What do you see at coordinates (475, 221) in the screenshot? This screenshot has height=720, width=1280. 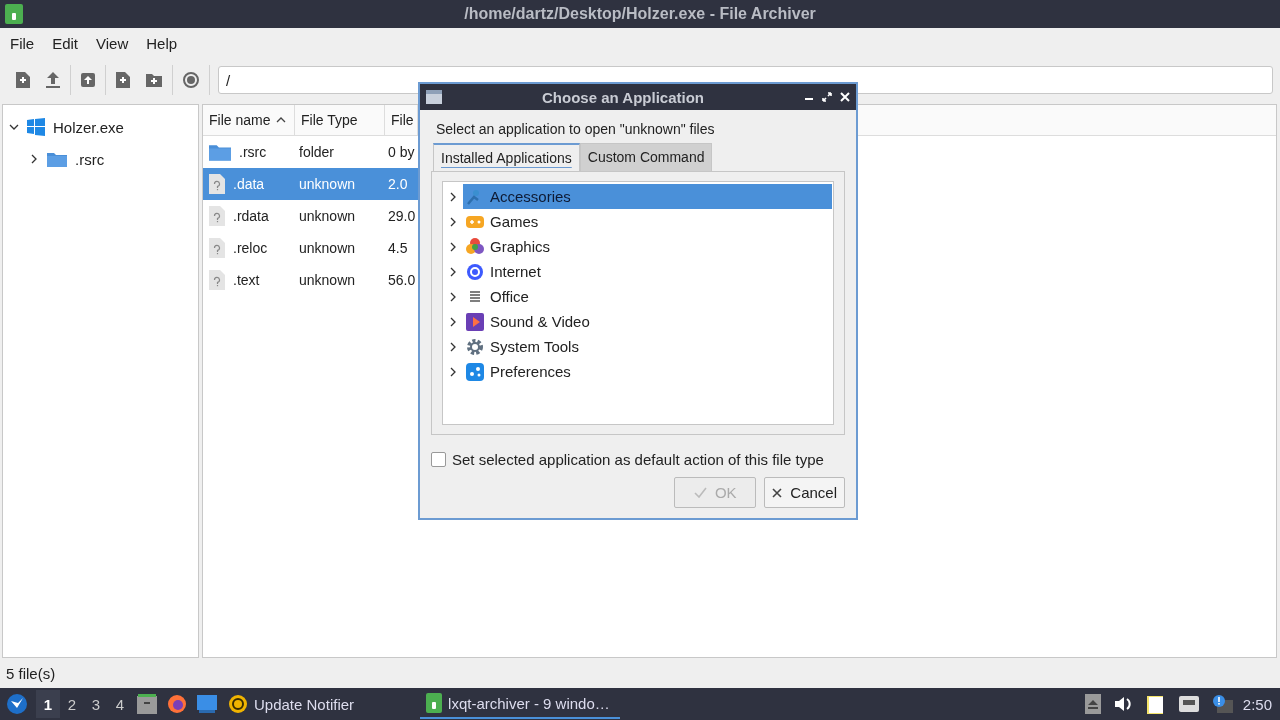 I see `gamepad-icon` at bounding box center [475, 221].